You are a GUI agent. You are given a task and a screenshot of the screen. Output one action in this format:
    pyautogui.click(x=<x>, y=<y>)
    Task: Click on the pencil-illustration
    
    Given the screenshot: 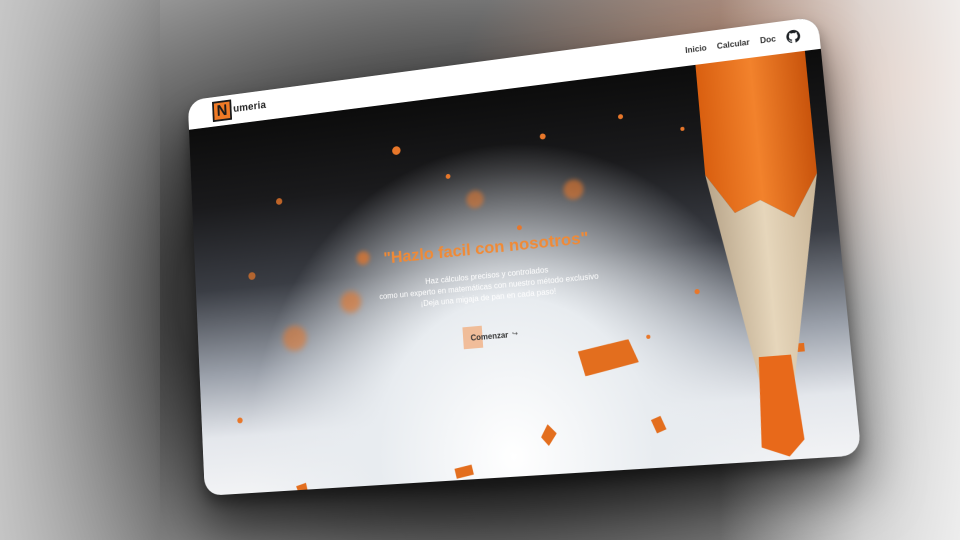 What is the action you would take?
    pyautogui.click(x=762, y=258)
    